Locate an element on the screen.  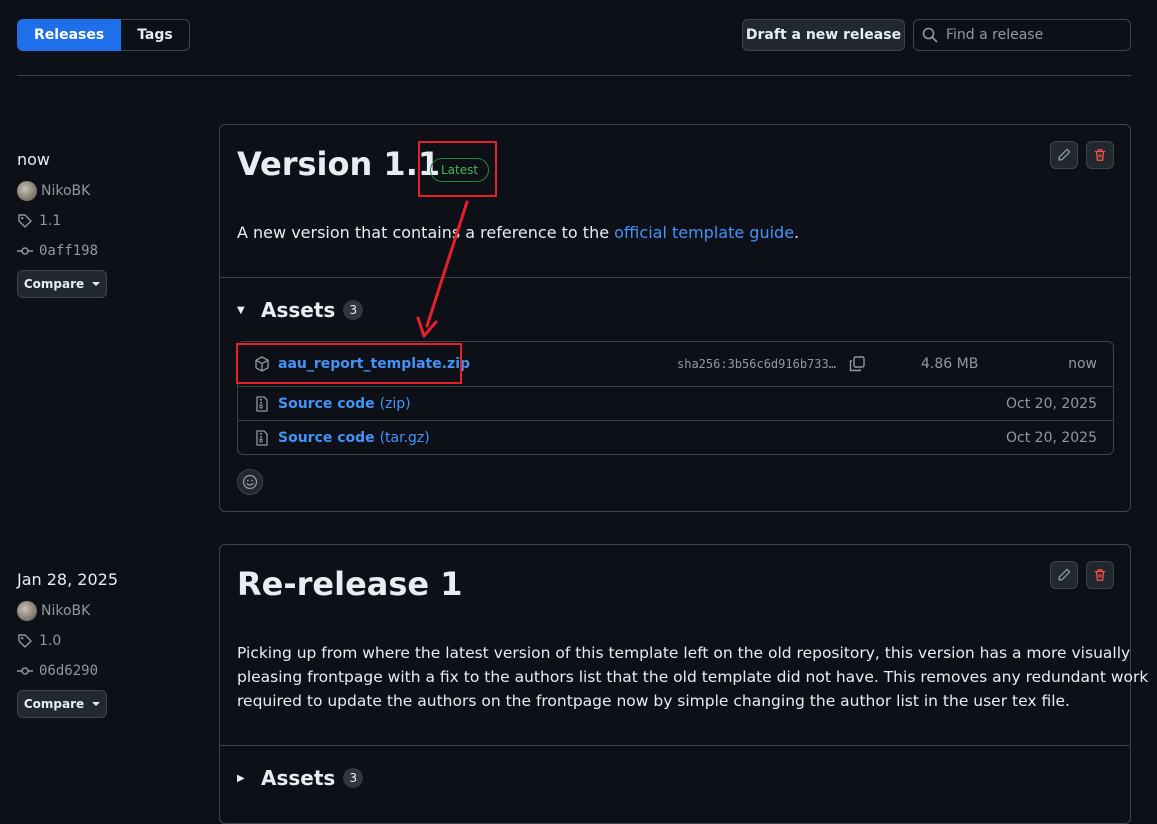
asset-link: Source code (zip) is located at coordinates (344, 404).